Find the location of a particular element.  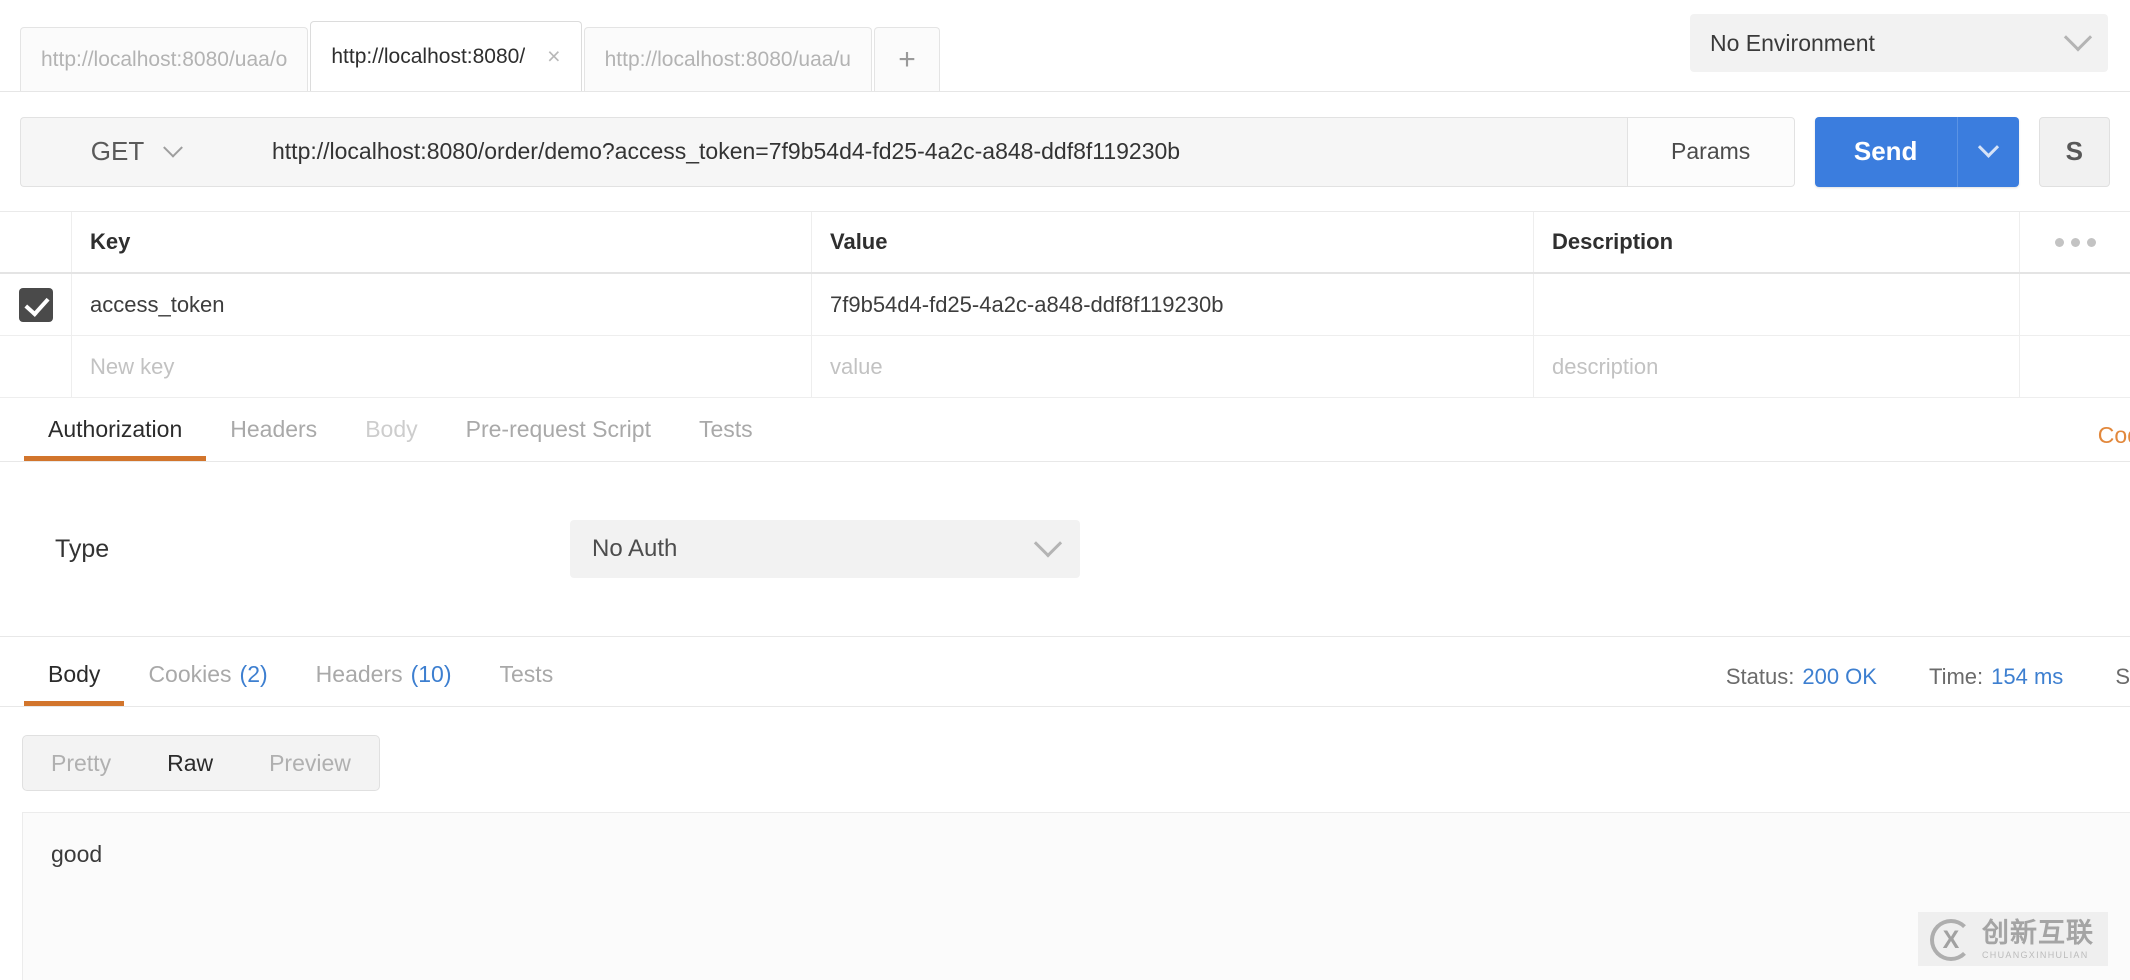

send-options-button is located at coordinates (1987, 151).